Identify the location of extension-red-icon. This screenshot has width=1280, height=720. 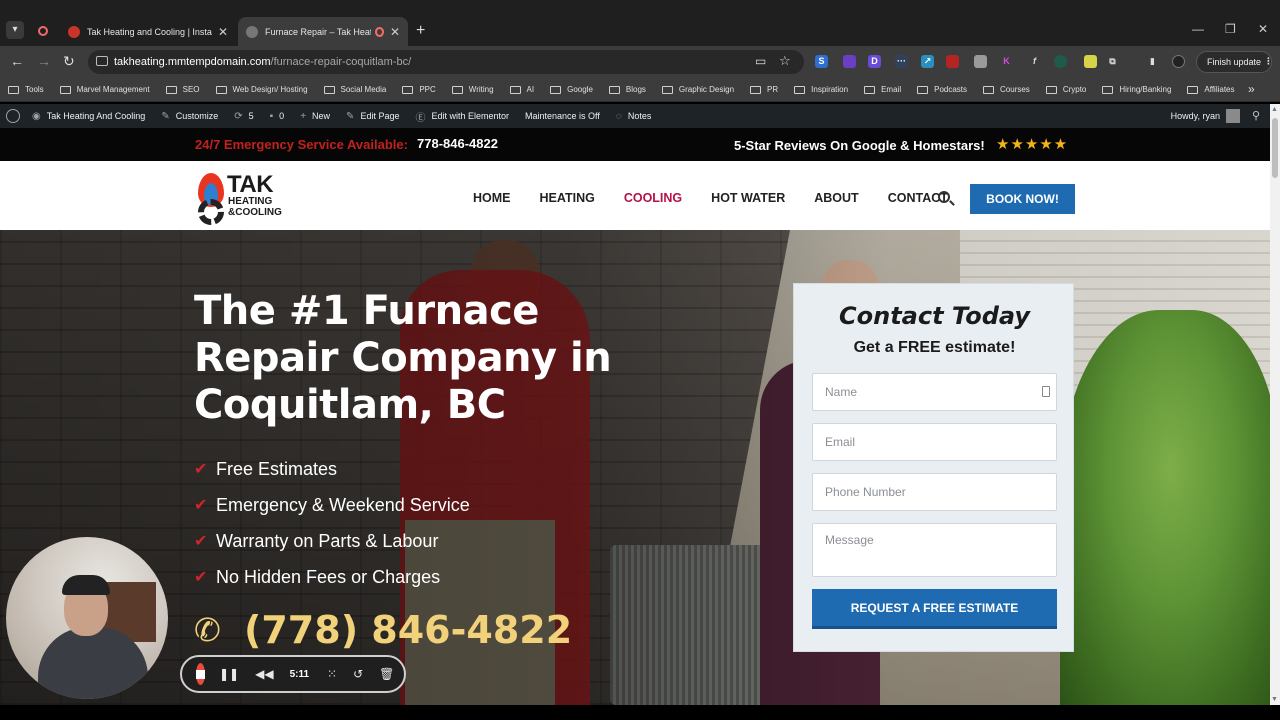
(952, 61).